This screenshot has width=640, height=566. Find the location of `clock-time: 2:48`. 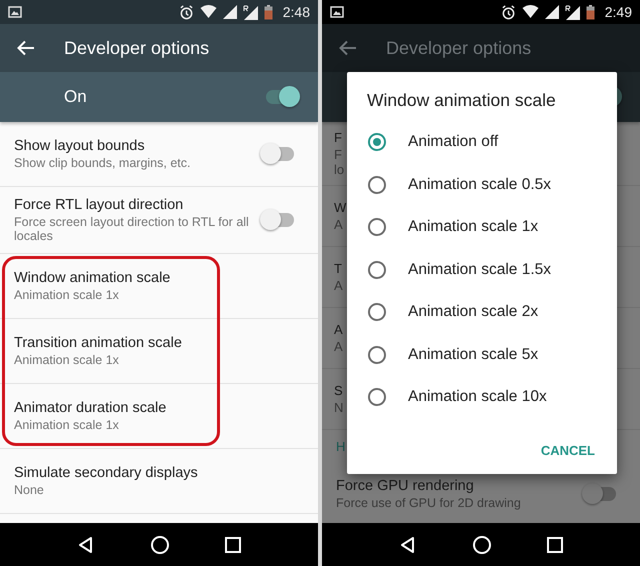

clock-time: 2:48 is located at coordinates (296, 12).